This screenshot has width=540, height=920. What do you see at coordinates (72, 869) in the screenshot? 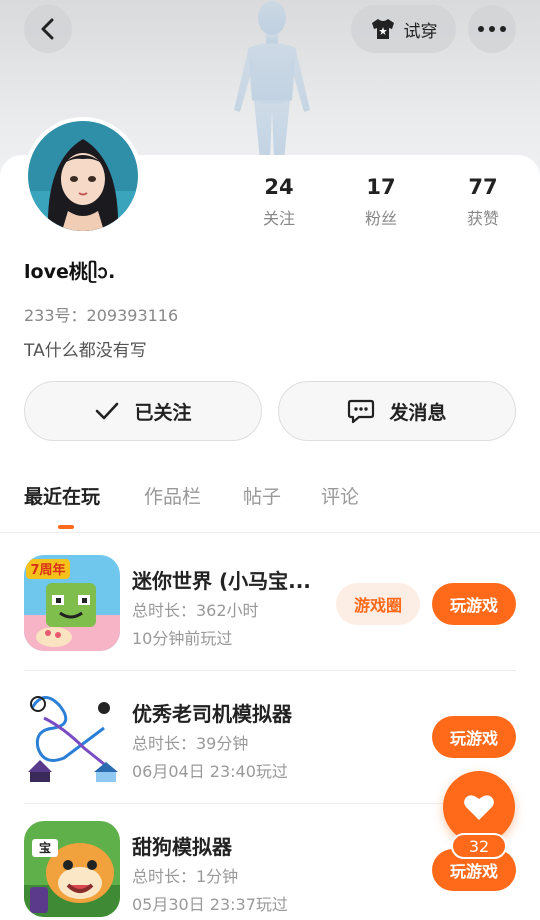
I see `game-icon-sweet-dog-simulator: 宝` at bounding box center [72, 869].